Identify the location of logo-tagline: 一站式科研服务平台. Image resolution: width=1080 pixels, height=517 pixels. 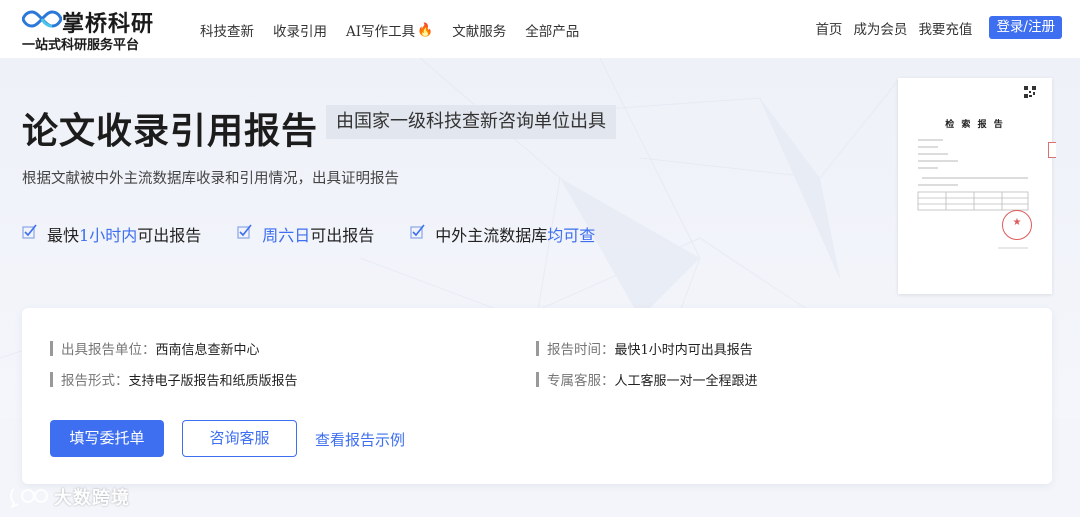
(81, 45).